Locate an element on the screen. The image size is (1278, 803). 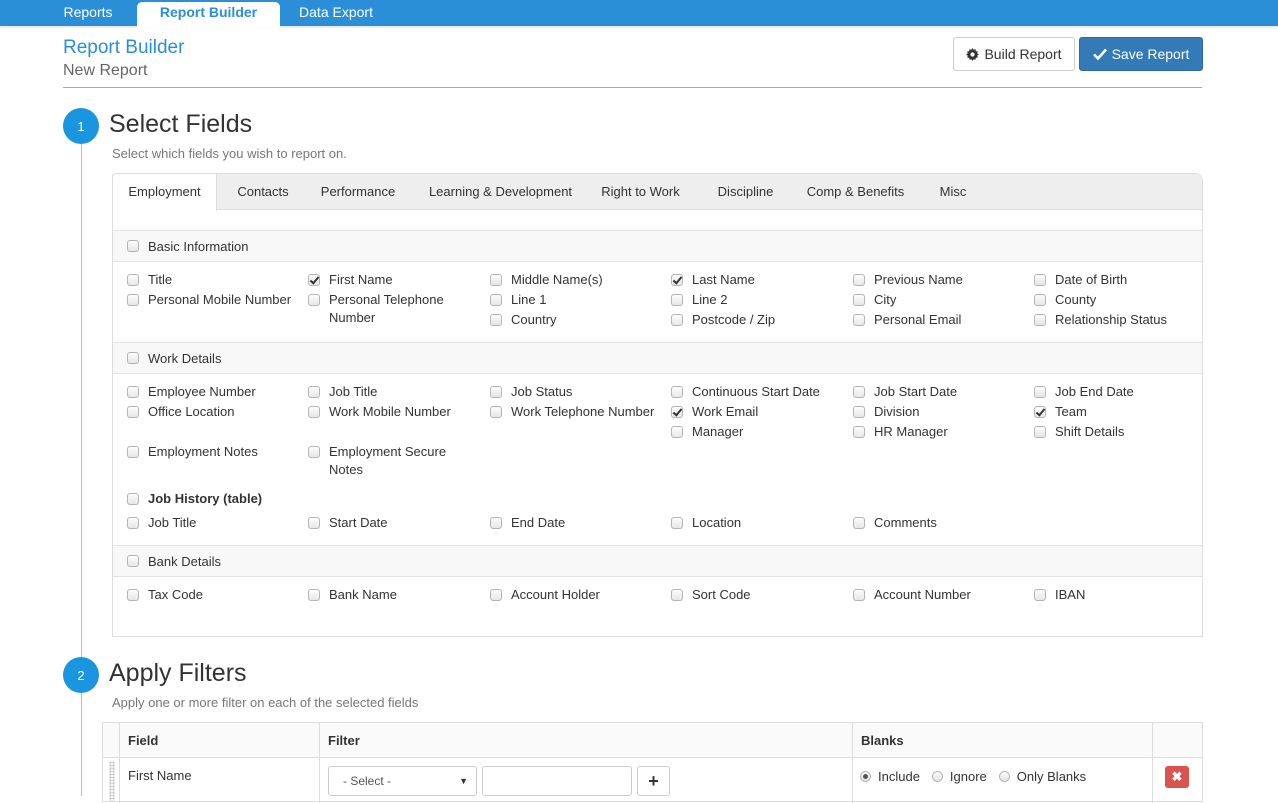
field-option: IBAN is located at coordinates (1119, 595).